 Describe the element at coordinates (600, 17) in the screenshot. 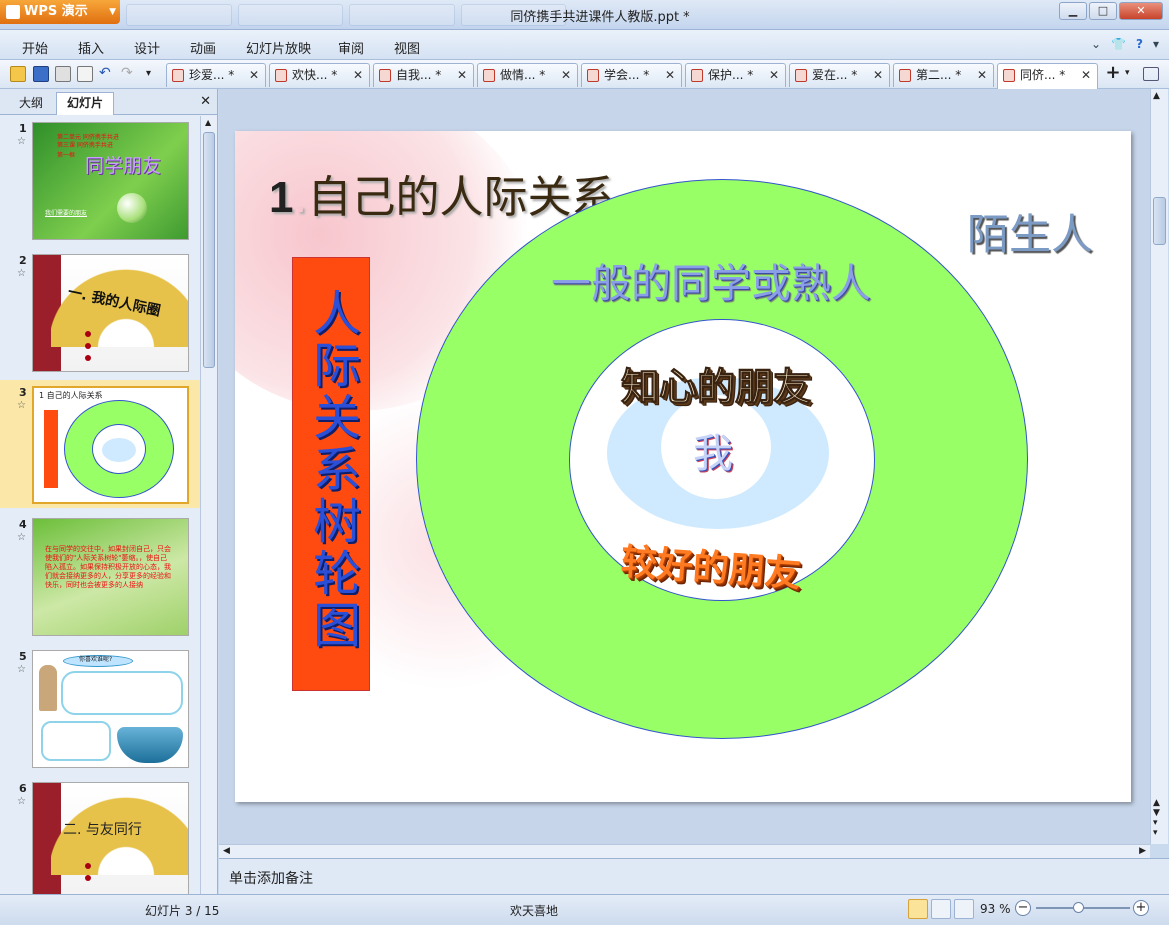

I see `window-title: 同侪携手共进课件人教版.ppt *` at that location.